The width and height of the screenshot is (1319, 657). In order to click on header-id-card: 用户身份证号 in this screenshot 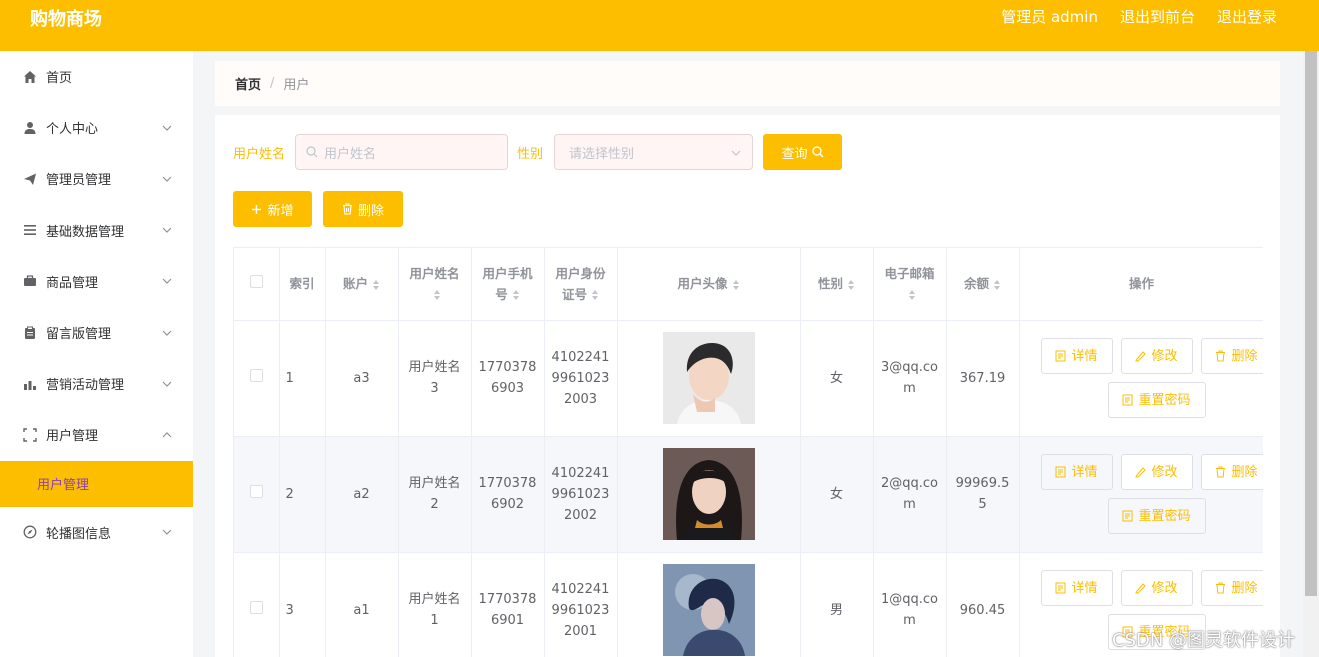, I will do `click(581, 284)`.